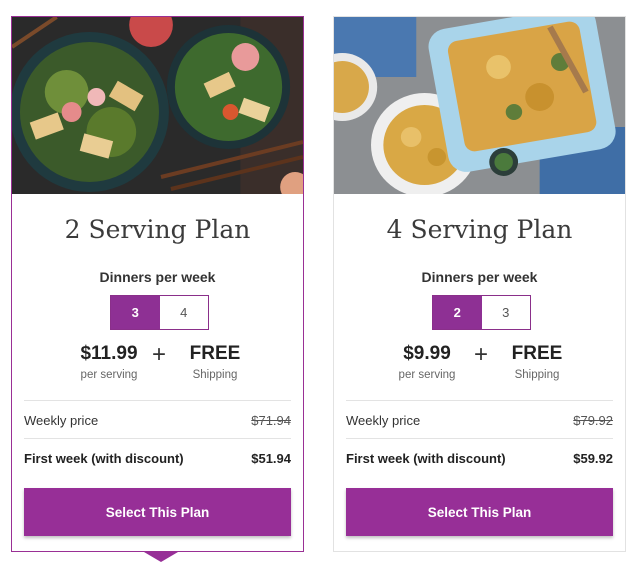 The width and height of the screenshot is (642, 562). I want to click on price-row: $11.99 per serving + FREE Shipping, so click(157, 362).